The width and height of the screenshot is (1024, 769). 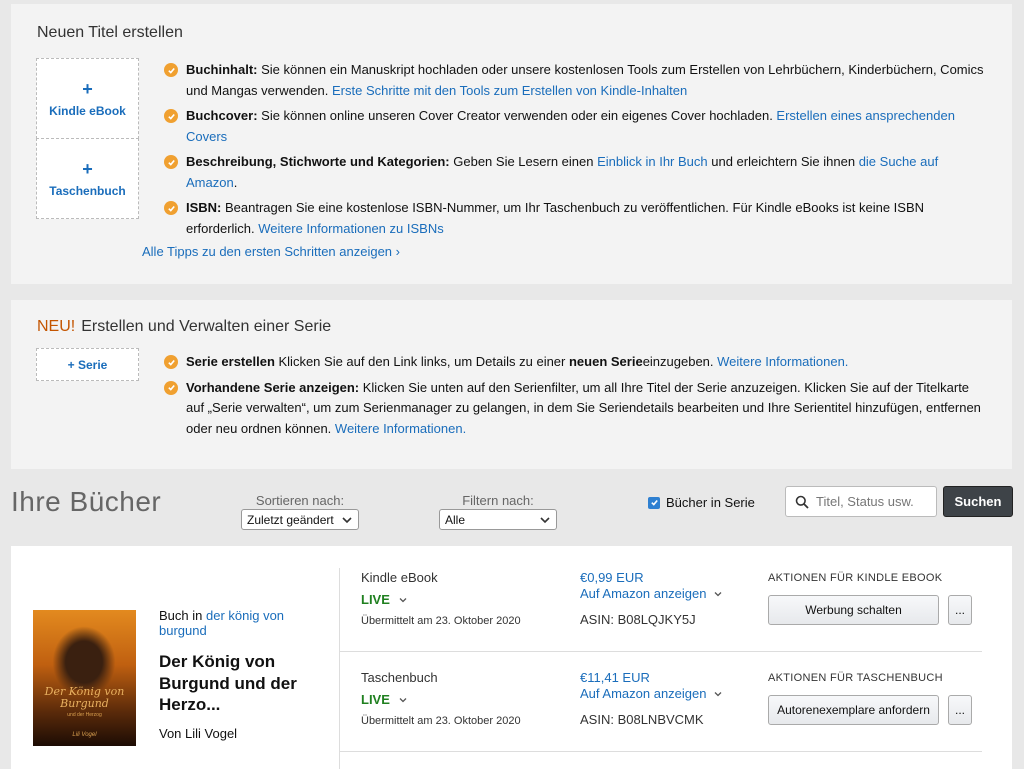 I want to click on tip-link: Weitere Informationen zu ISBNs, so click(x=350, y=228).